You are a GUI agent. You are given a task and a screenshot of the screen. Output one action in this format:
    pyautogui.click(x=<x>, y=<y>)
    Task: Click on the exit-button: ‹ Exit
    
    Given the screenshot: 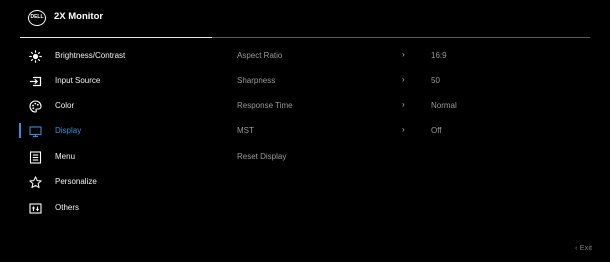 What is the action you would take?
    pyautogui.click(x=583, y=247)
    